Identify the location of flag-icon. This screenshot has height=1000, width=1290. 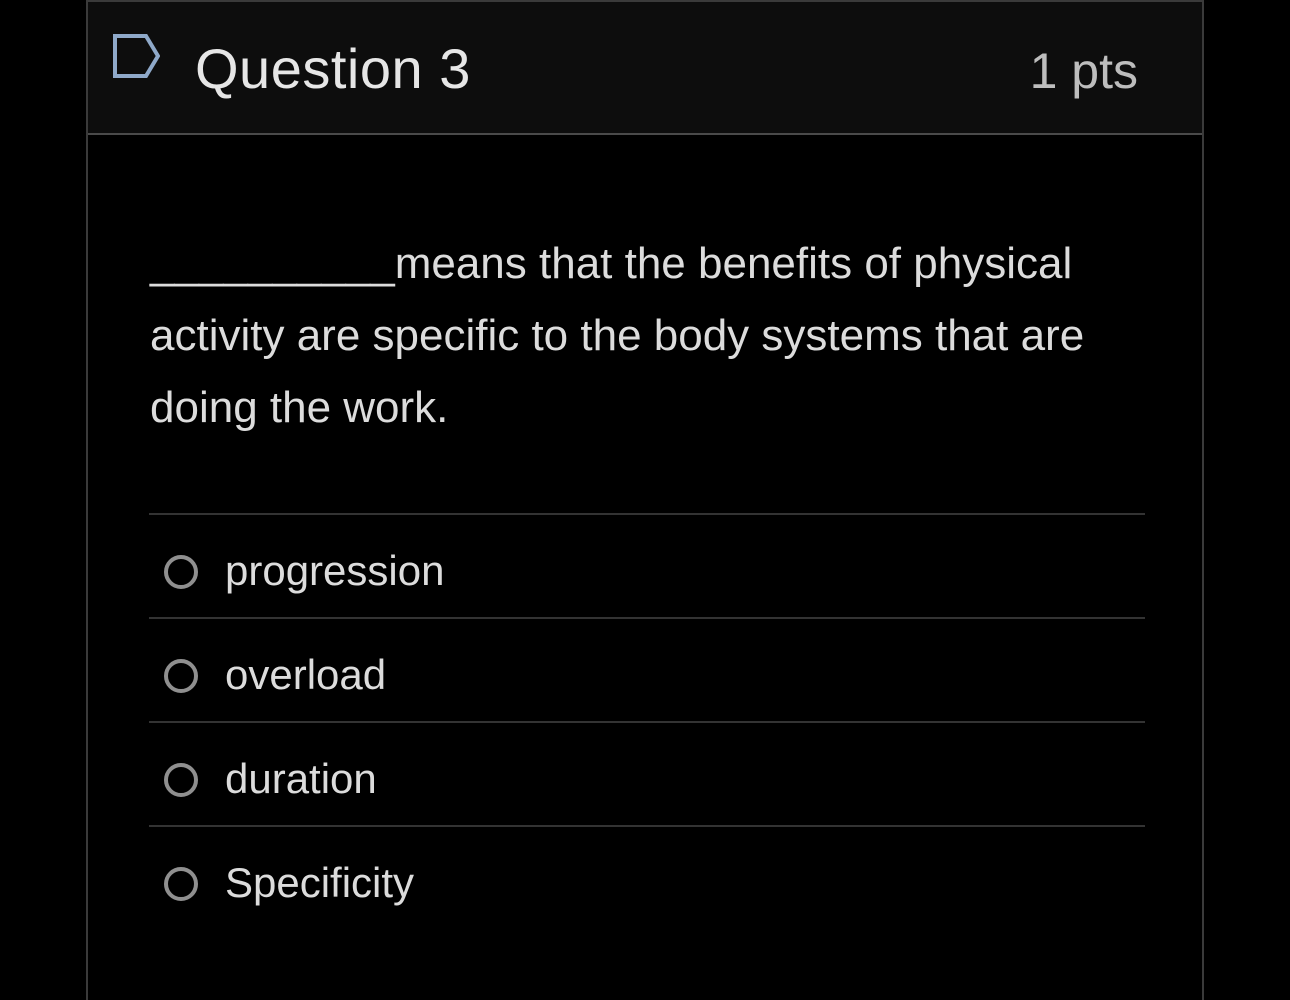
(136, 56).